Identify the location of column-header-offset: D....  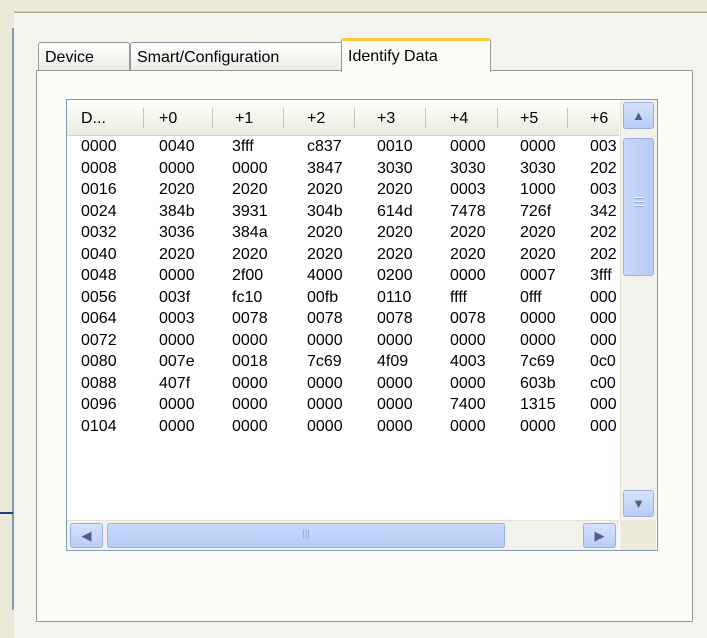
(93, 117).